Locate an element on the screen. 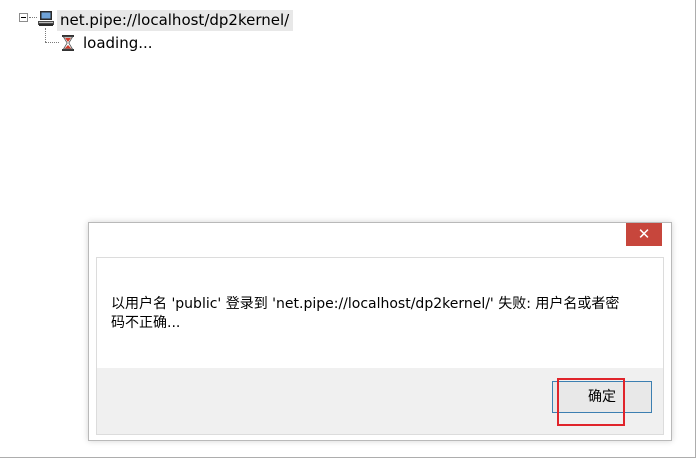 This screenshot has width=697, height=459. tree-root-item: net.pipe://localhost/dp2kernel/ is located at coordinates (175, 20).